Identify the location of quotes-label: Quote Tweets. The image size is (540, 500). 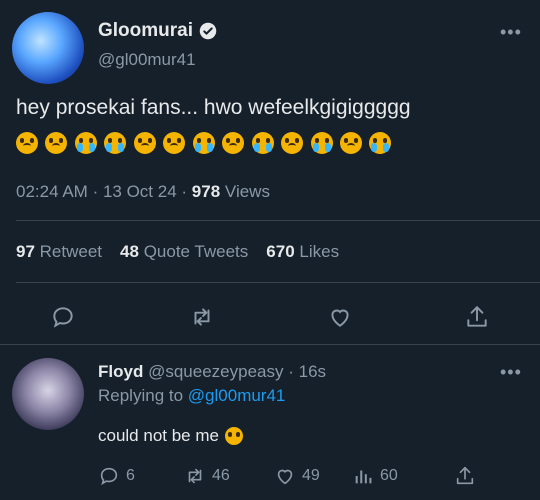
(196, 251).